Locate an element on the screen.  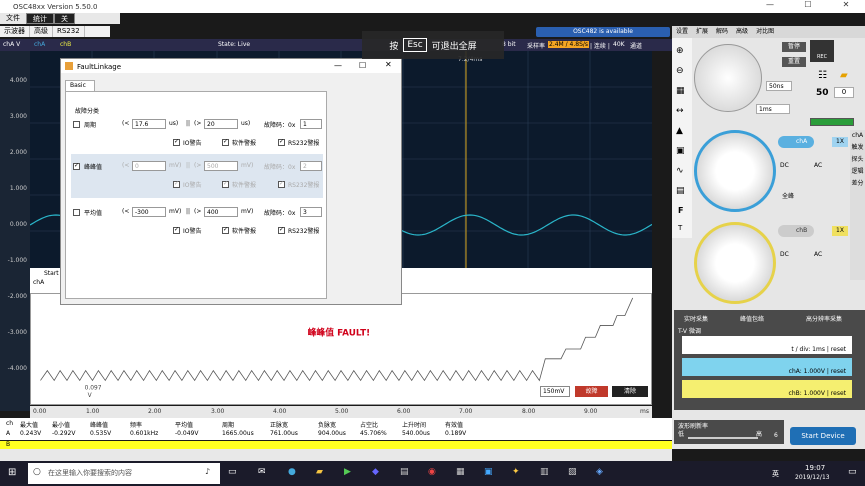
side-tab-diff: 差分 is located at coordinates (857, 184).